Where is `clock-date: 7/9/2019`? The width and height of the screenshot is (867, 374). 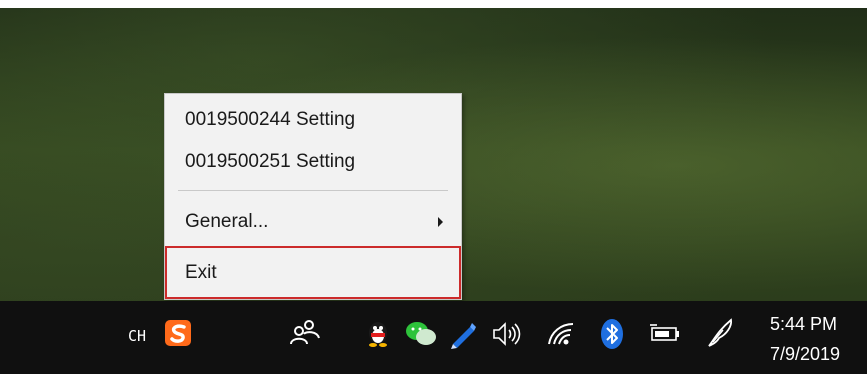 clock-date: 7/9/2019 is located at coordinates (805, 354).